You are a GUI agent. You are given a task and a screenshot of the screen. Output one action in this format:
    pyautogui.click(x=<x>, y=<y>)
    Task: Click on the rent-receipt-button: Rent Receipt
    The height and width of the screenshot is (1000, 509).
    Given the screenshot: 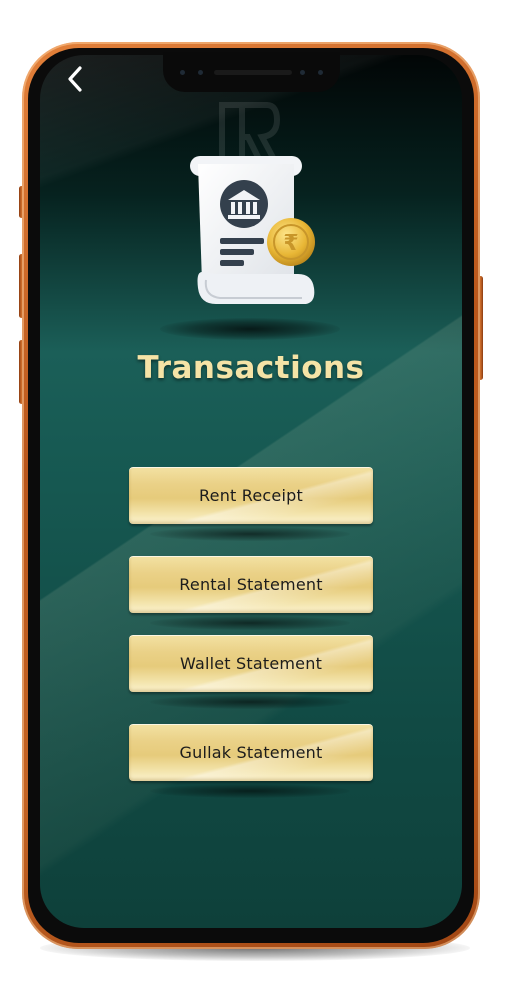 What is the action you would take?
    pyautogui.click(x=251, y=495)
    